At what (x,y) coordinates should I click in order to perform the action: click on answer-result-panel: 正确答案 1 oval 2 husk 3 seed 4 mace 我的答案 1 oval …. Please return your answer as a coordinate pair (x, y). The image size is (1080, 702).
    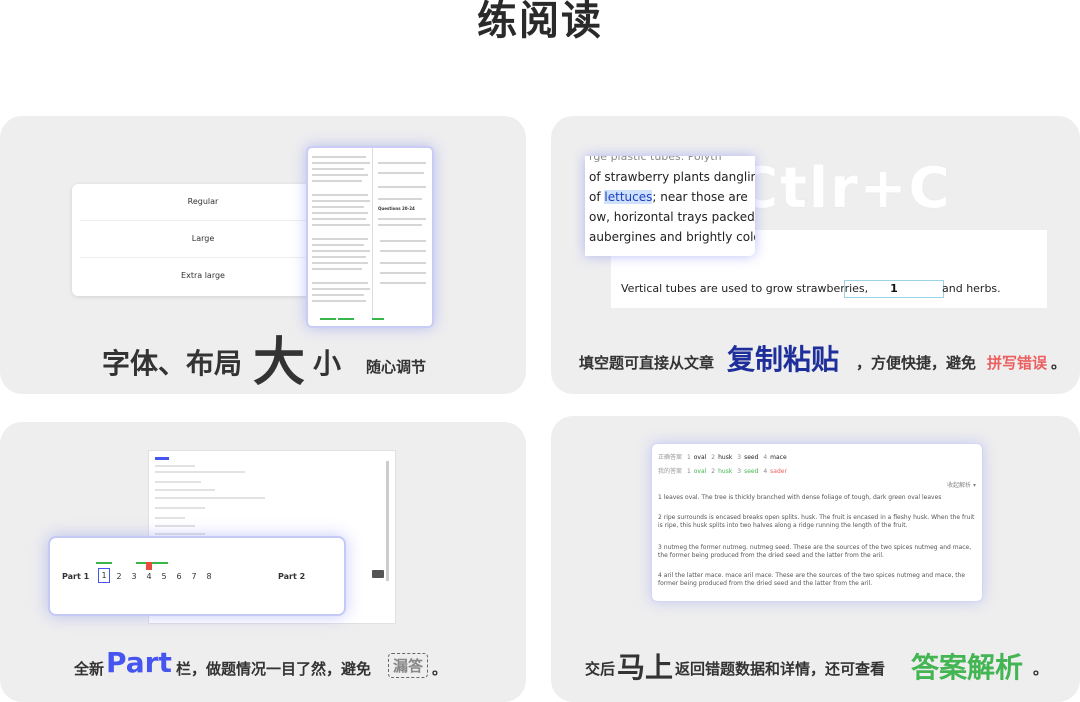
    Looking at the image, I should click on (817, 522).